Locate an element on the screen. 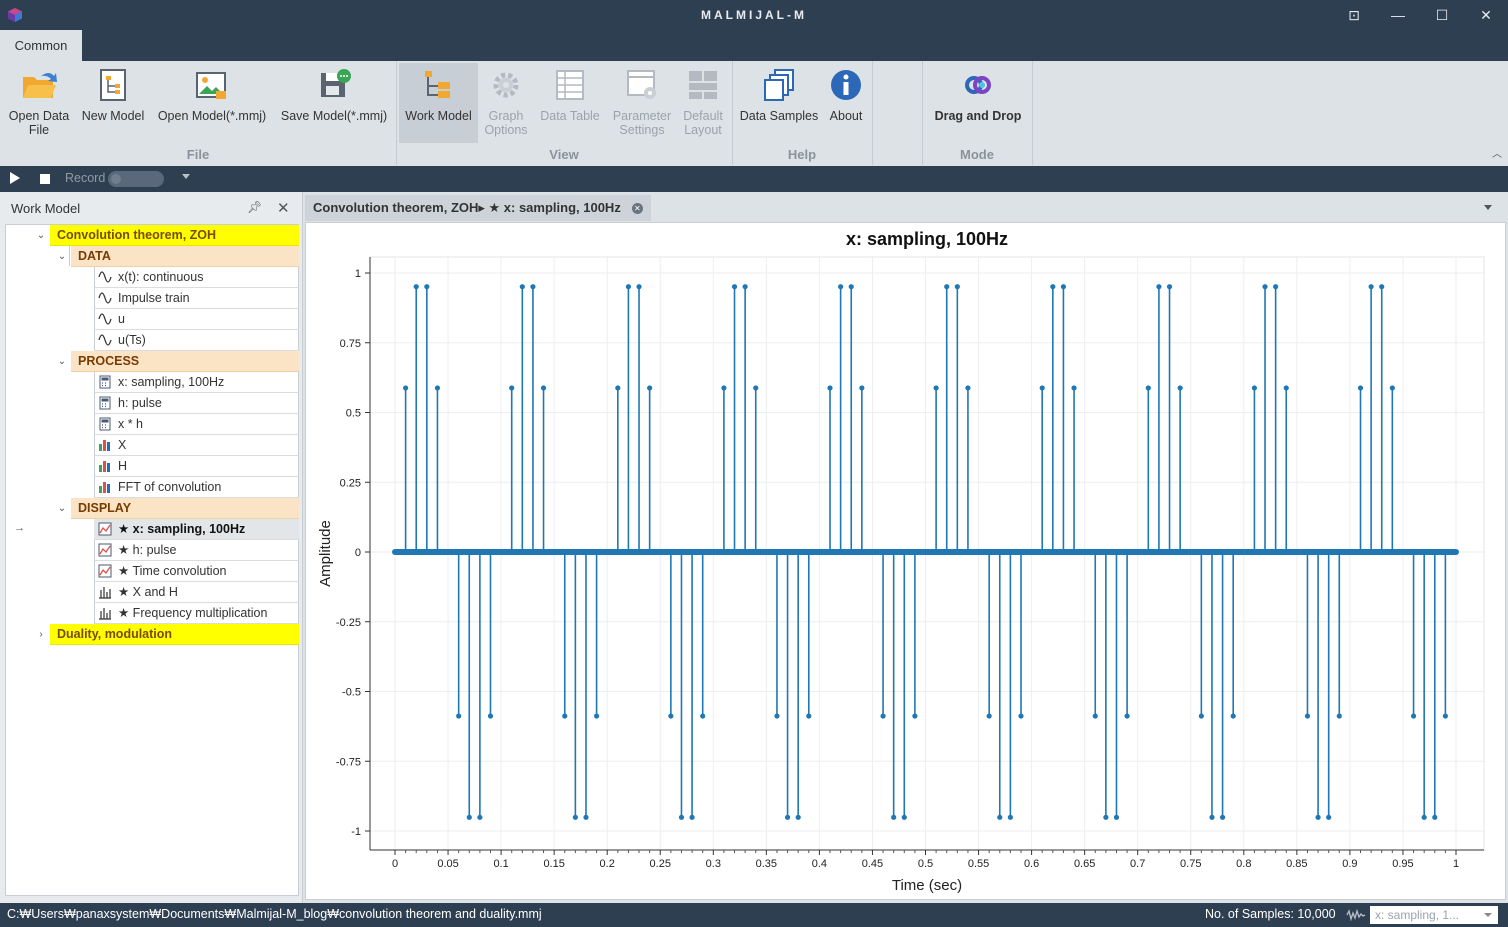  tree-item-h-pulse: h: pulse is located at coordinates (196, 403).